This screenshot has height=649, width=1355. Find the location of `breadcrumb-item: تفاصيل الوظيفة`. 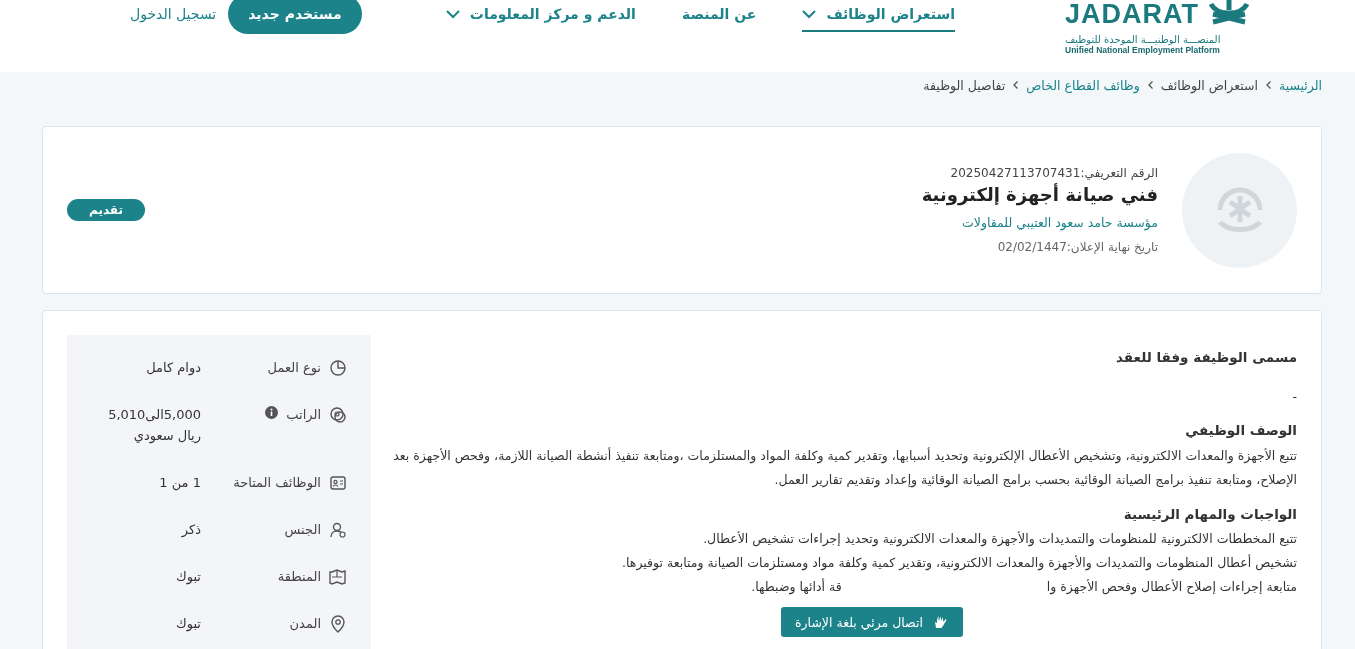

breadcrumb-item: تفاصيل الوظيفة is located at coordinates (964, 85).